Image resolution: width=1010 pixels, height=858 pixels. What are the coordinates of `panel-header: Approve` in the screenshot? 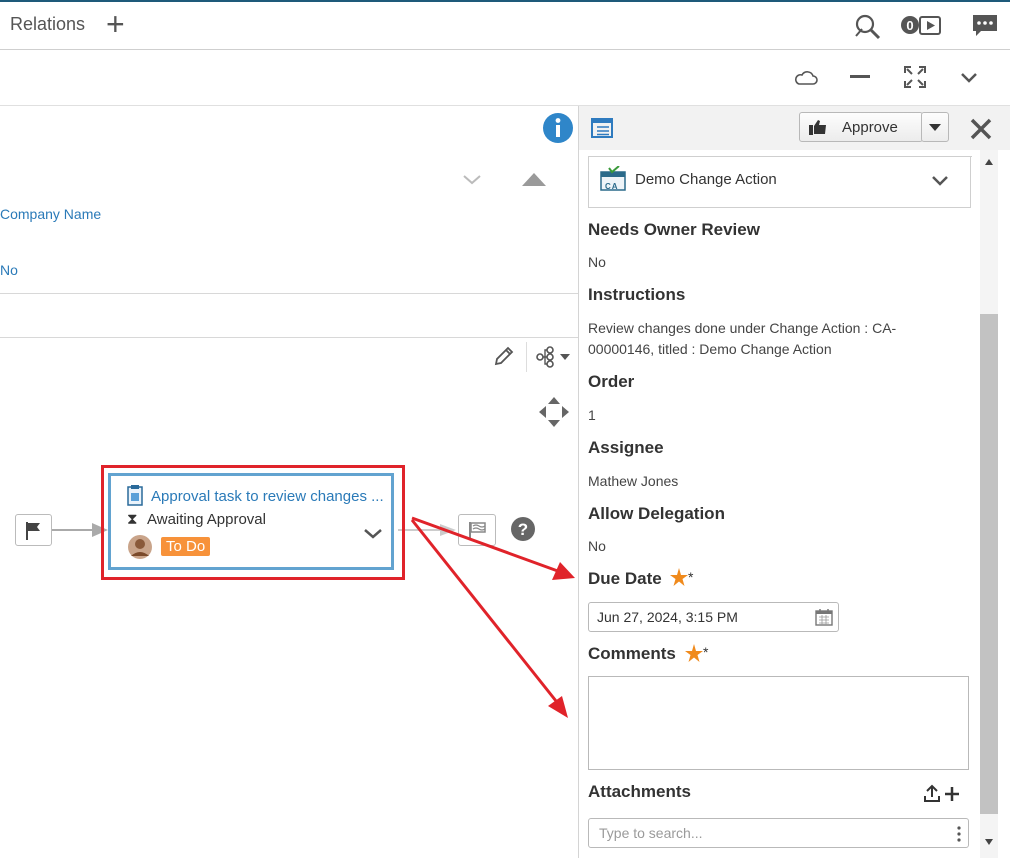 It's located at (794, 128).